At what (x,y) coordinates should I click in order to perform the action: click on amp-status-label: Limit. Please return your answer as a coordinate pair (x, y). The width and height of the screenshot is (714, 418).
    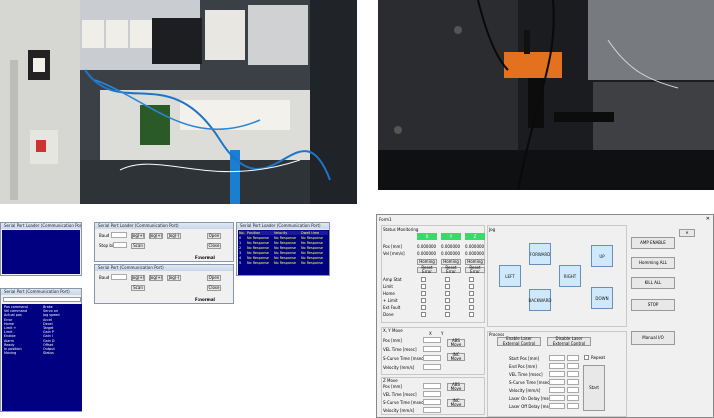
    Looking at the image, I should click on (388, 286).